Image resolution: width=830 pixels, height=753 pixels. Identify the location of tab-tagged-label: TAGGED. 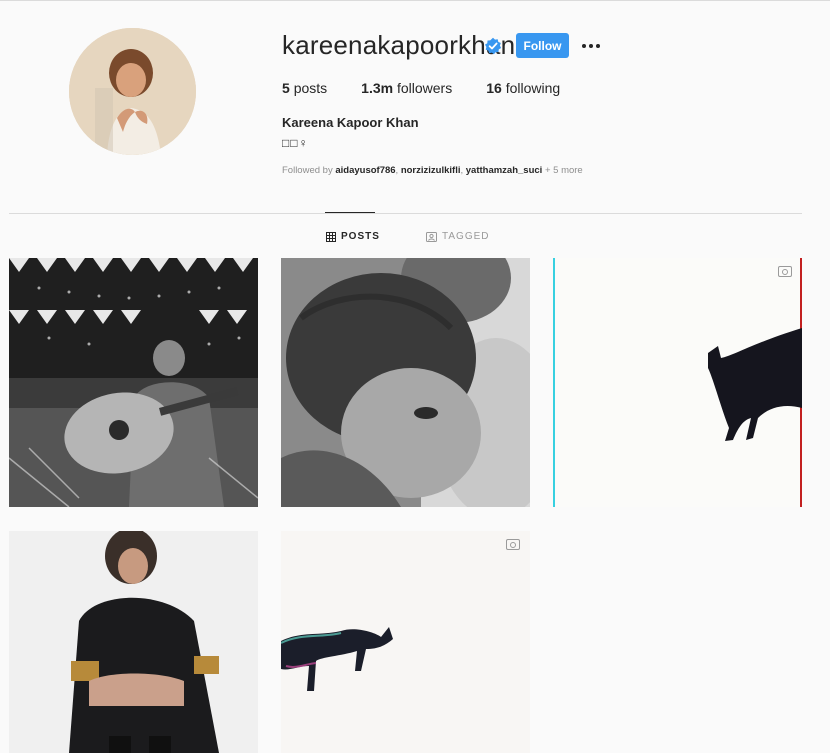
(466, 236).